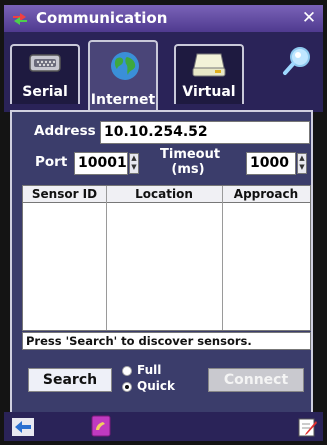  I want to click on phone-book-icon, so click(101, 426).